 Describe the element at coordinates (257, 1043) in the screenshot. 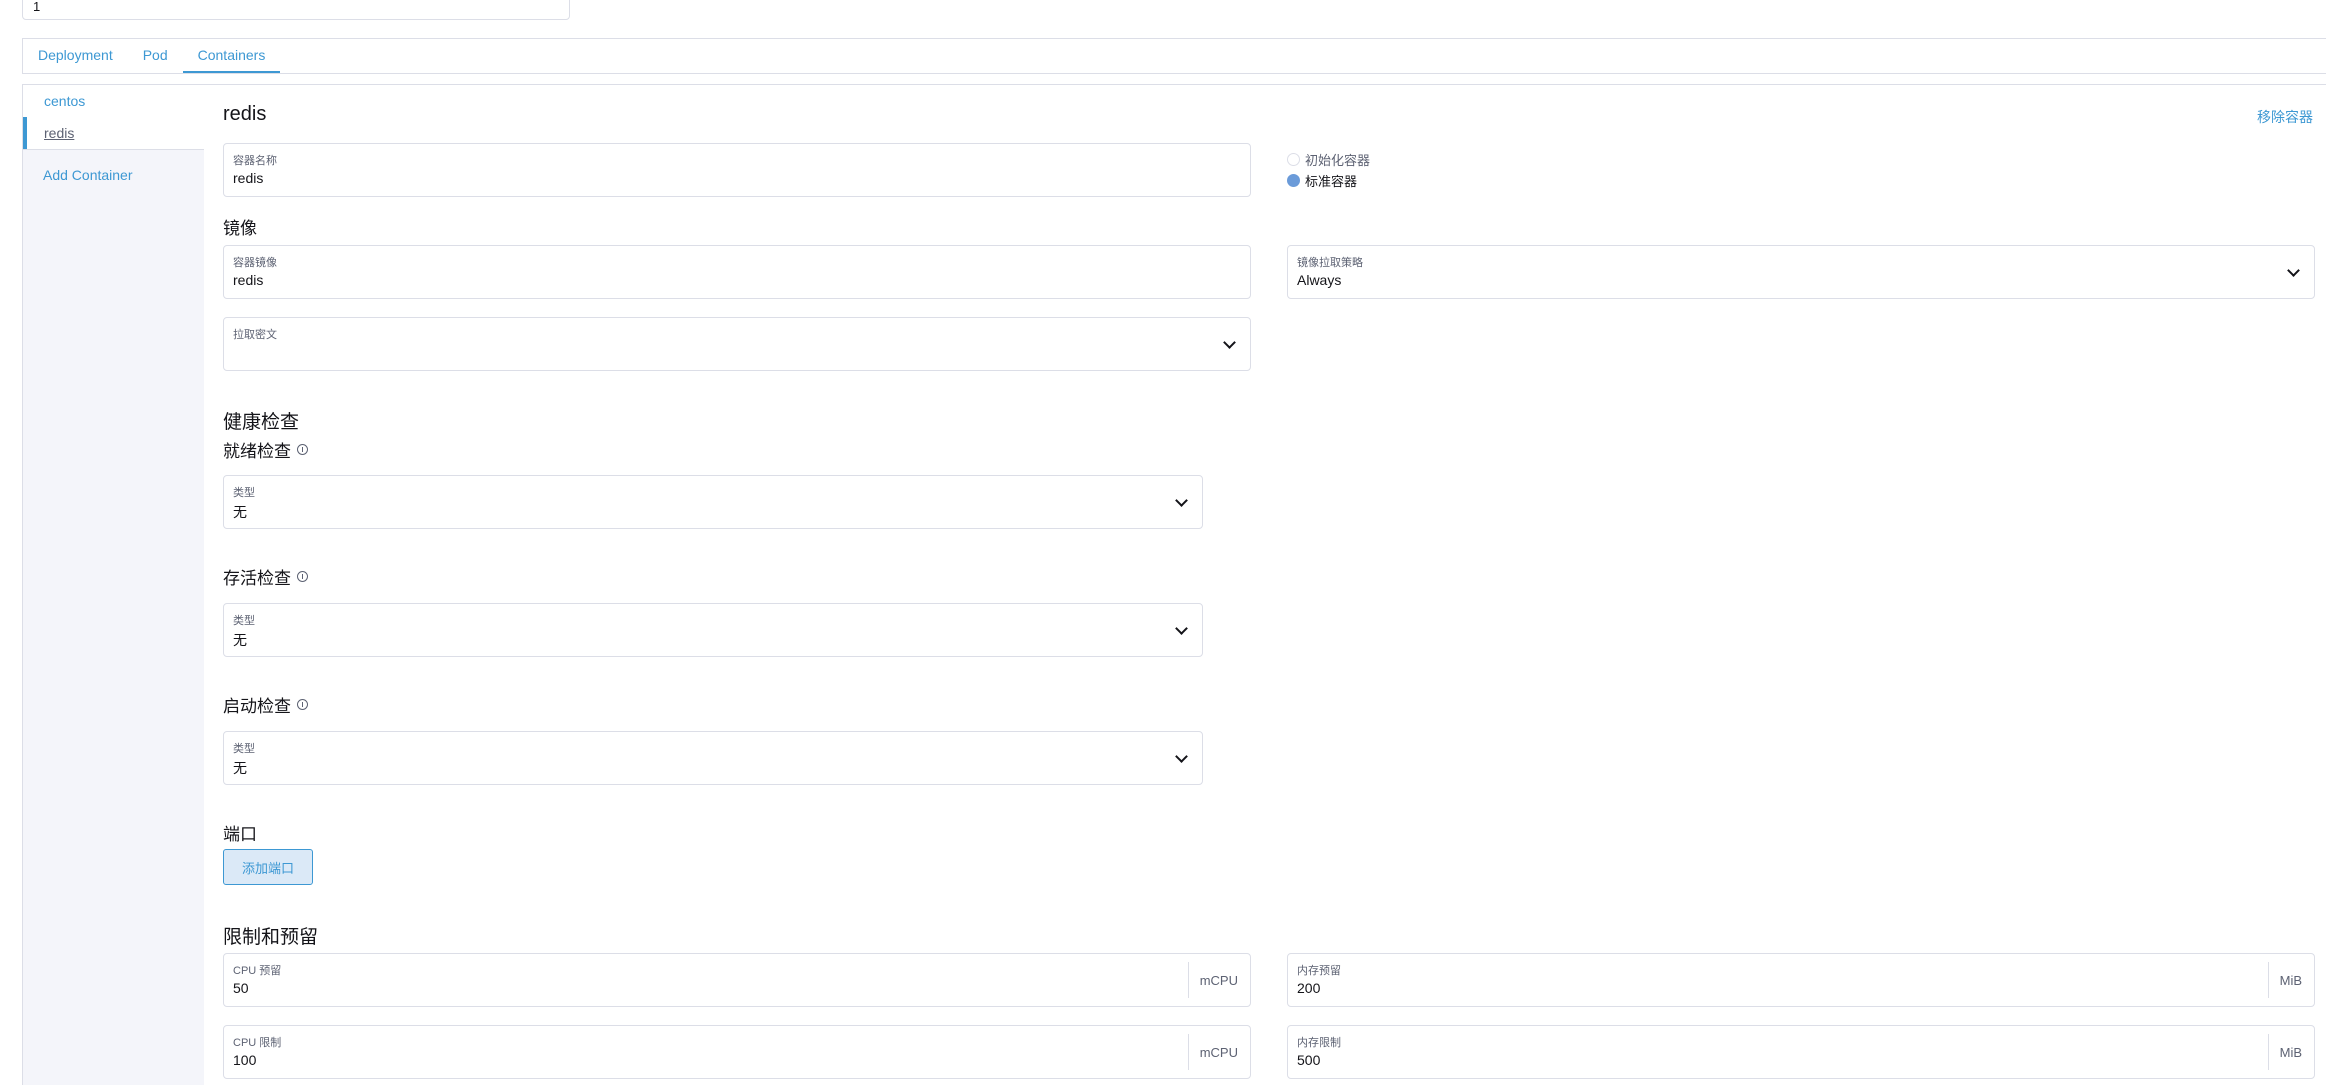

I see `cpu-limit-label: CPU 限制` at that location.